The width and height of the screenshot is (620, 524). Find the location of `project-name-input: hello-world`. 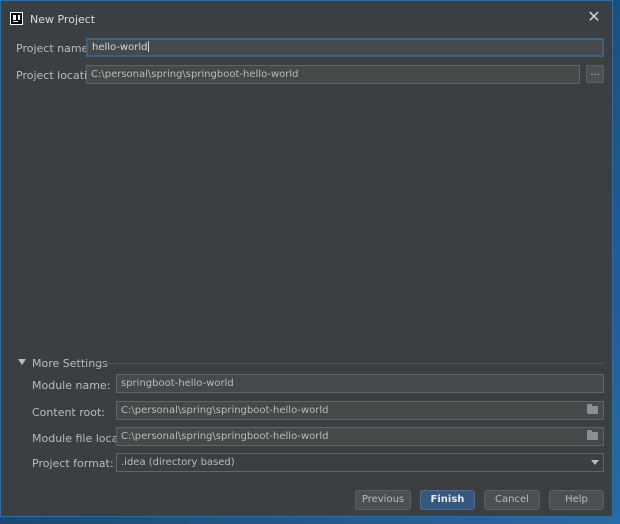

project-name-input: hello-world is located at coordinates (345, 47).